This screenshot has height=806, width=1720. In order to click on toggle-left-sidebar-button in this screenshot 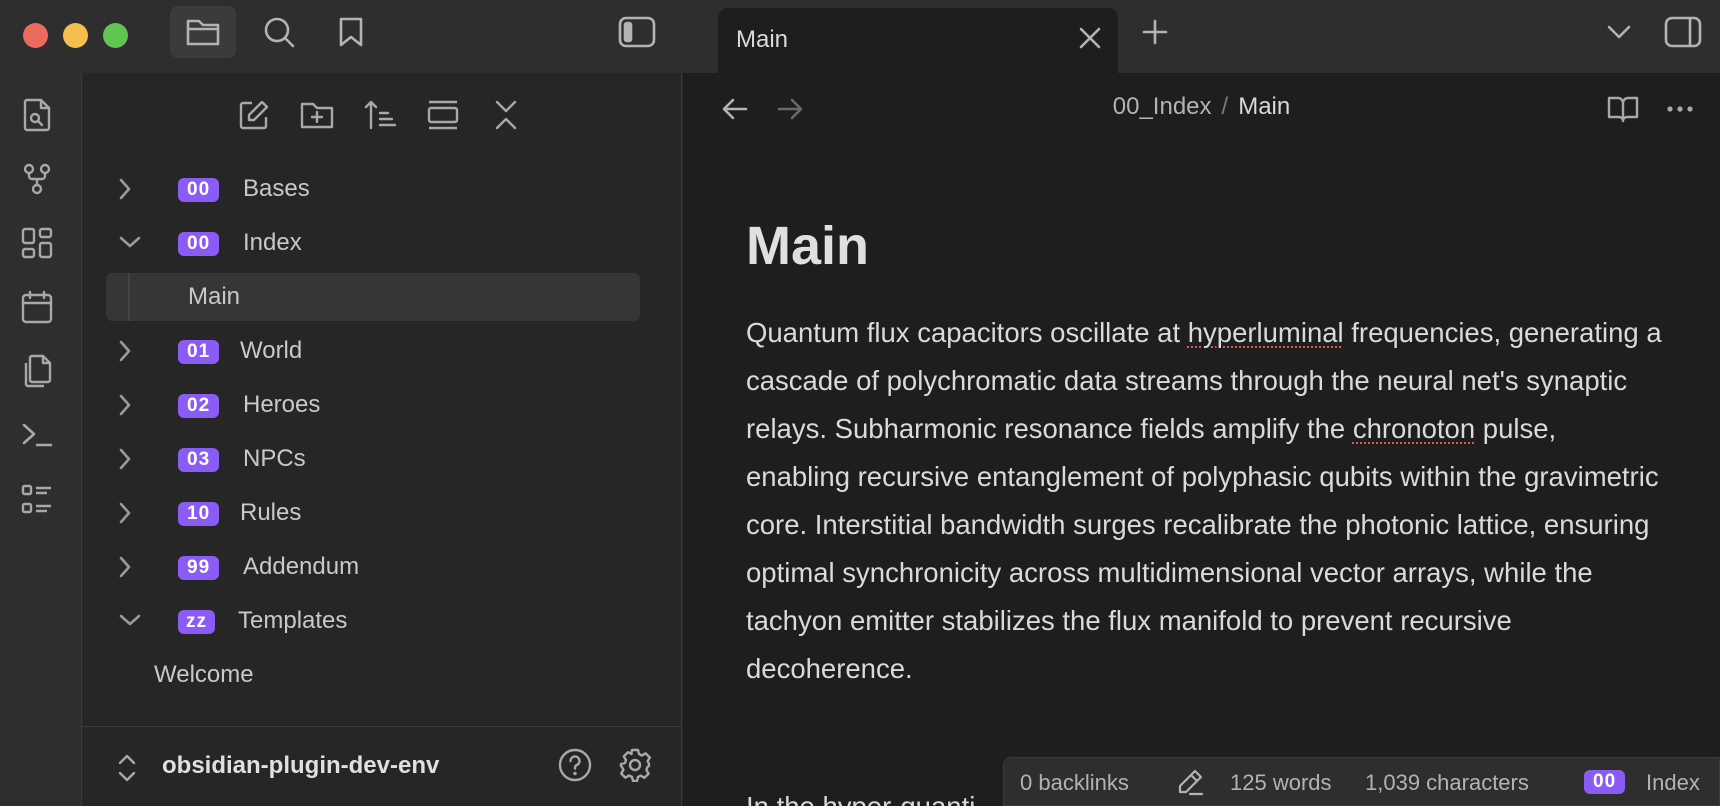, I will do `click(637, 32)`.